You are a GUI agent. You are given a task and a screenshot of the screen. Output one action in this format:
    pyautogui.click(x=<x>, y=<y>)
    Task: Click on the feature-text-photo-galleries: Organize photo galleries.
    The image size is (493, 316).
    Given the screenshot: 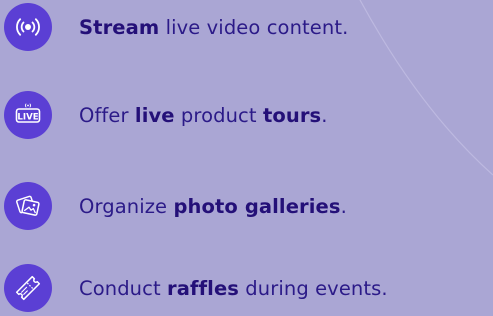 What is the action you would take?
    pyautogui.click(x=213, y=206)
    